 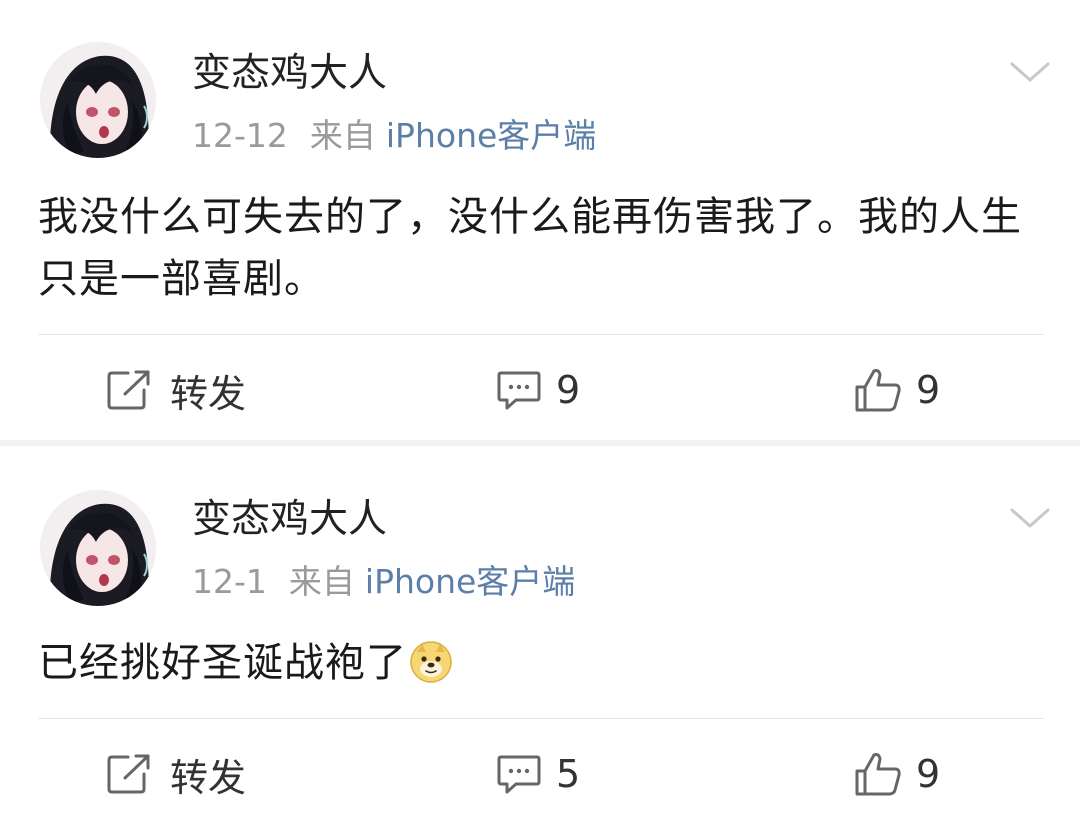 What do you see at coordinates (240, 135) in the screenshot?
I see `post-date: 12-12` at bounding box center [240, 135].